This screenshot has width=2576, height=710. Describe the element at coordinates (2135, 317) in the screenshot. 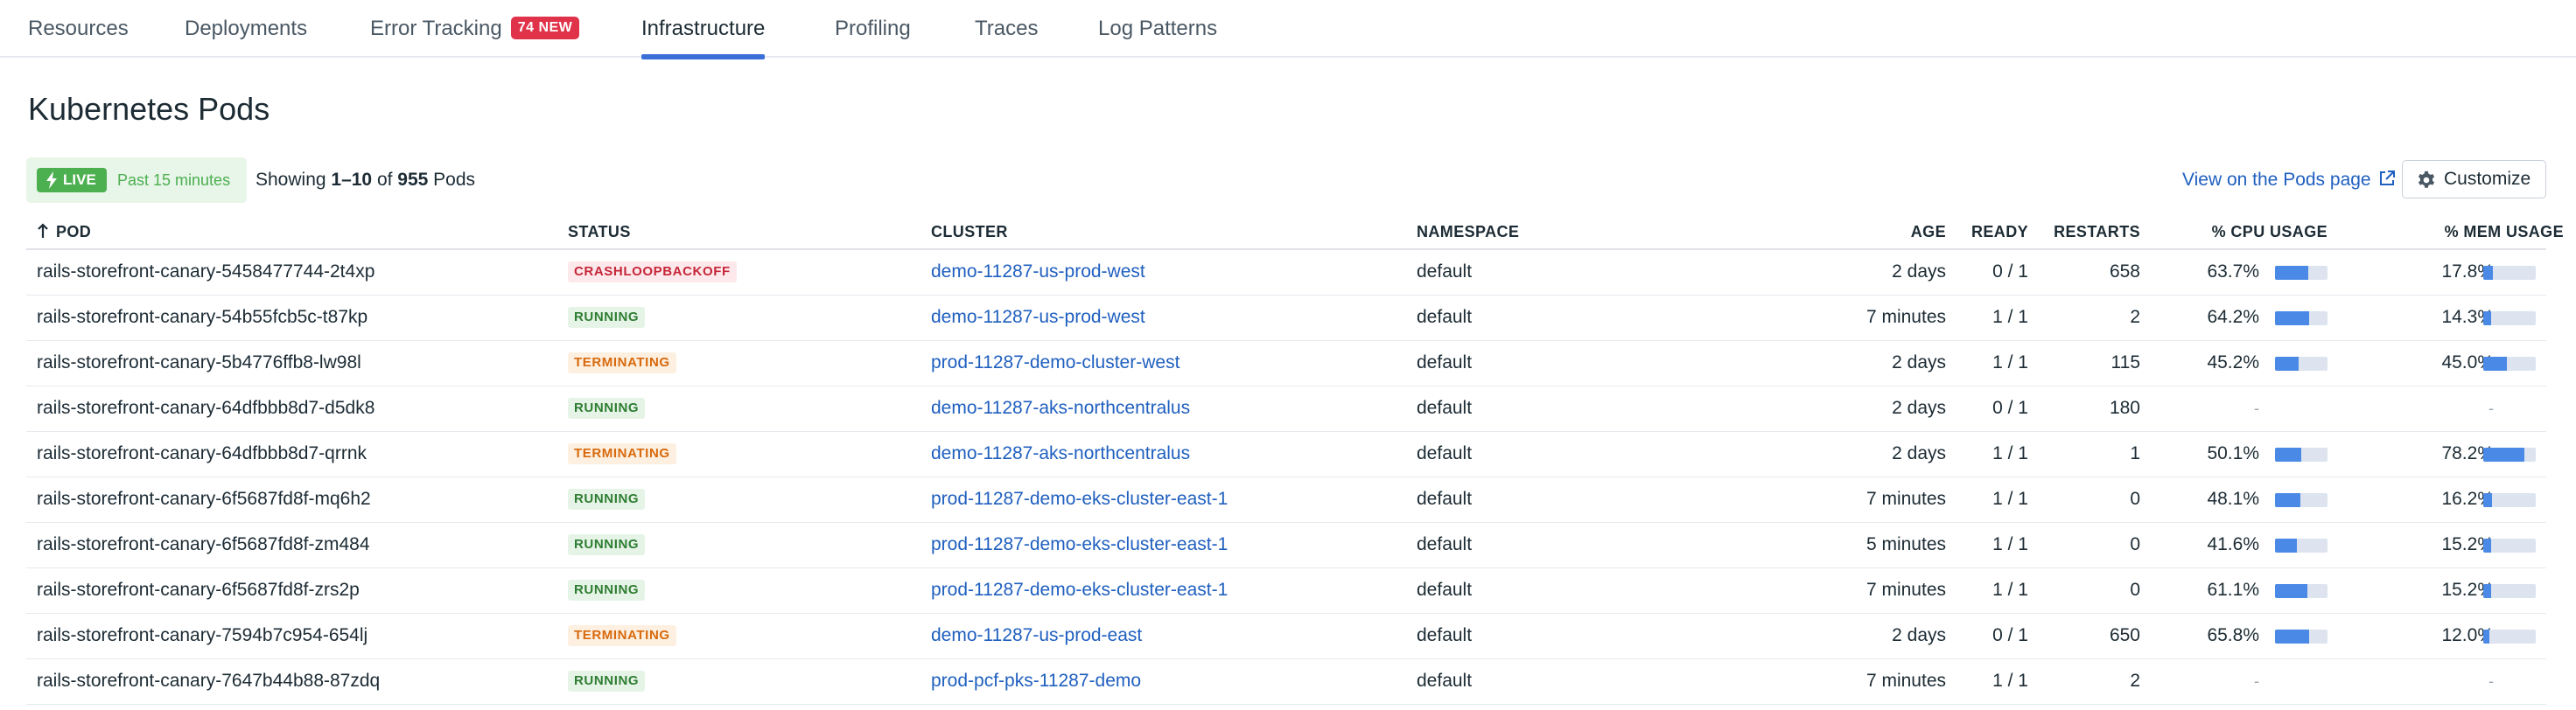

I see `restarts-count: 2` at that location.